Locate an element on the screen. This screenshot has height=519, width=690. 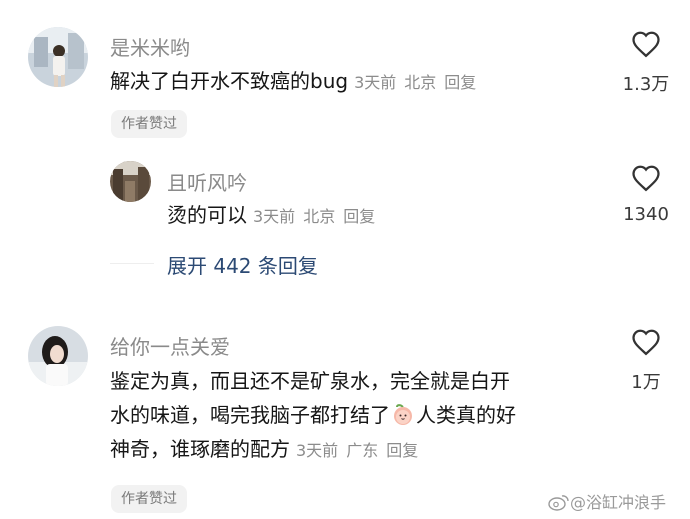
reply-text: 烫的可以 is located at coordinates (207, 215).